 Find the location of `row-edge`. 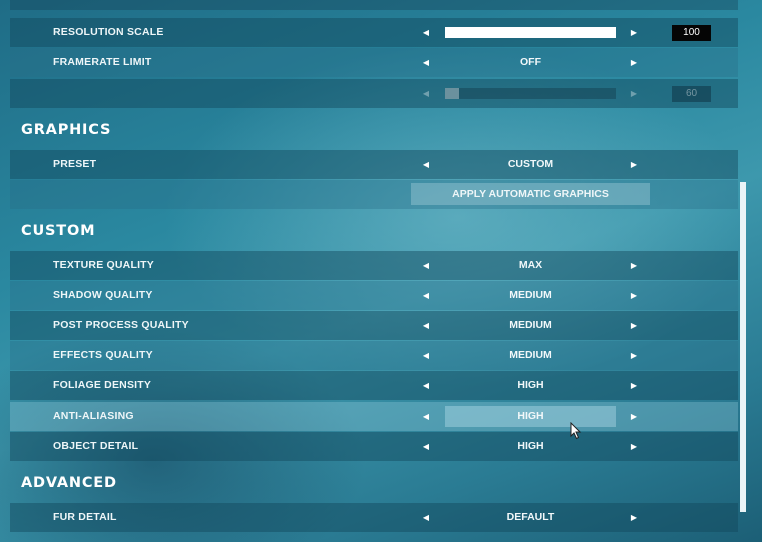

row-edge is located at coordinates (374, 5).